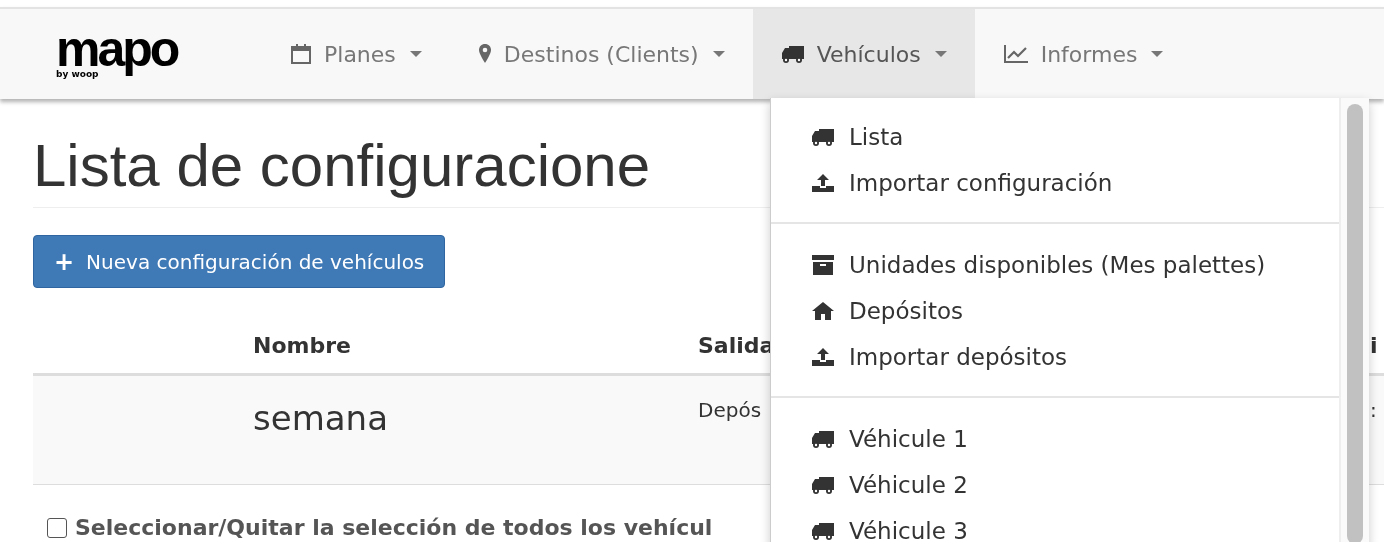 Image resolution: width=1384 pixels, height=542 pixels. Describe the element at coordinates (1374, 345) in the screenshot. I see `column-header: i` at that location.